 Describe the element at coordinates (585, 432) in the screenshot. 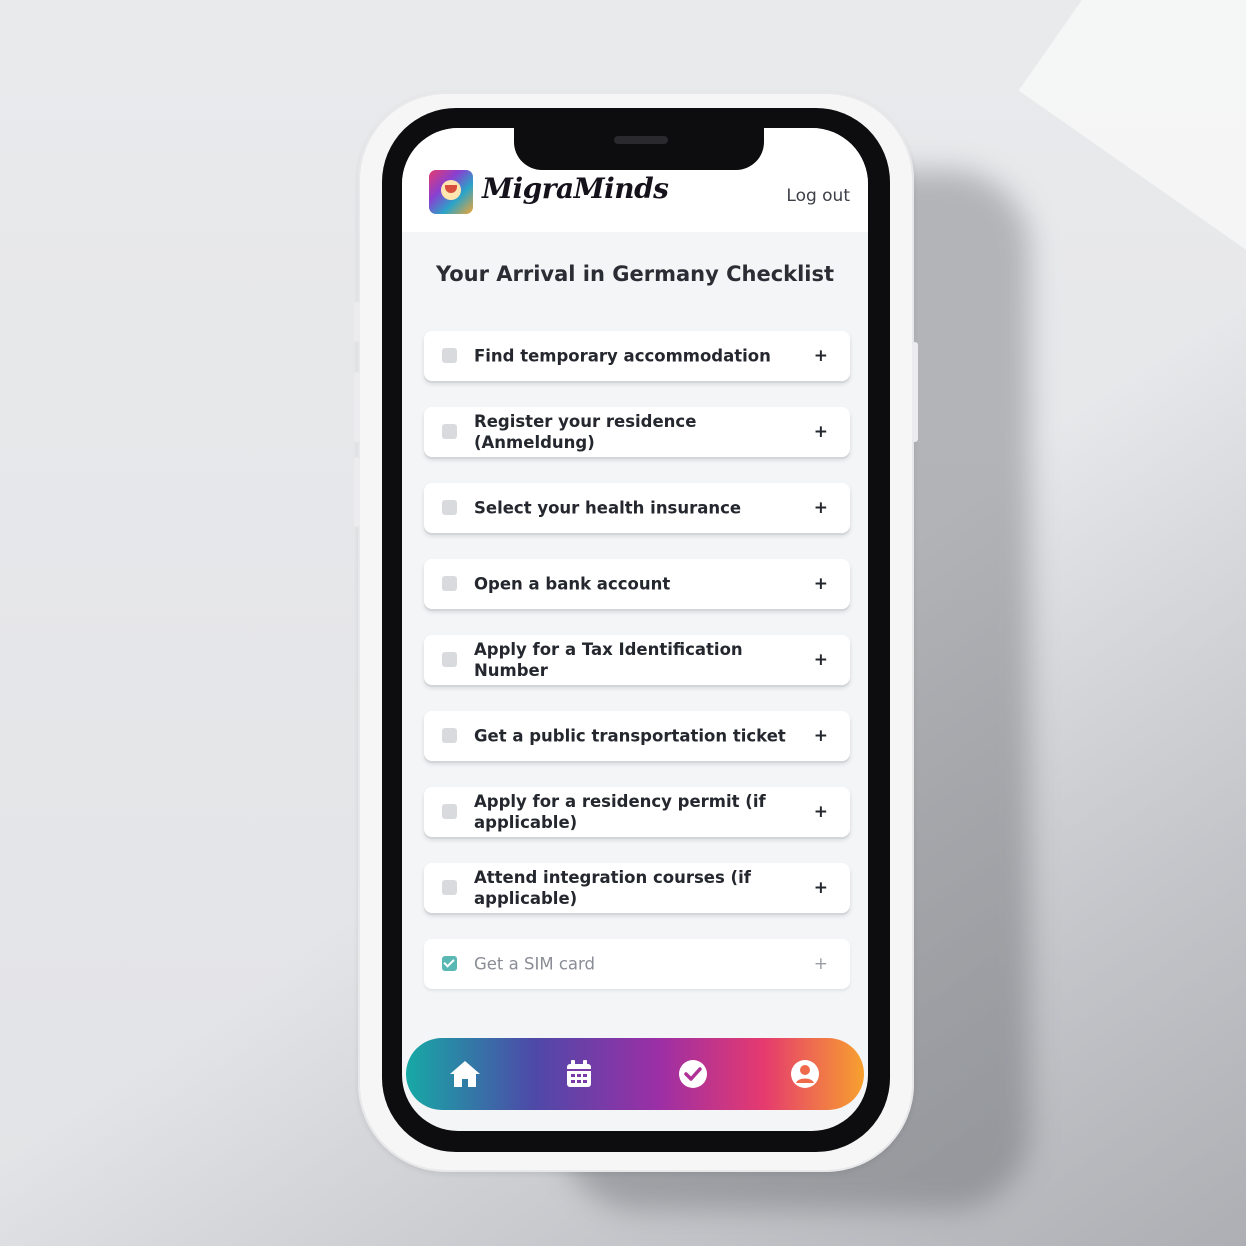

I see `item-label: Register your residence (Anmeldung)` at that location.